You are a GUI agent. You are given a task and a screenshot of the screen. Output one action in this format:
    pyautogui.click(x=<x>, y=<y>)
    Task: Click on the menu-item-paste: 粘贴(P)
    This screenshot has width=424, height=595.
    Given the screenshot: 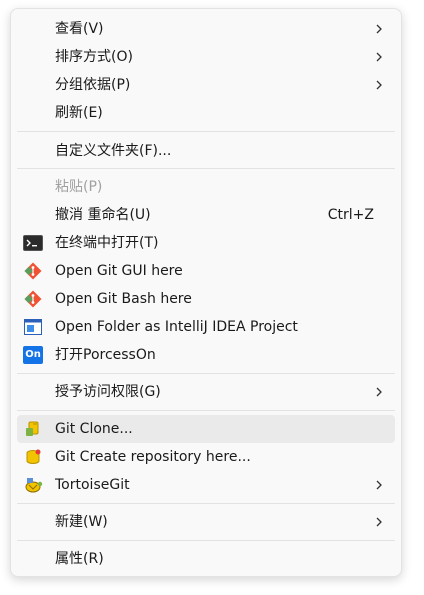 What is the action you would take?
    pyautogui.click(x=206, y=187)
    